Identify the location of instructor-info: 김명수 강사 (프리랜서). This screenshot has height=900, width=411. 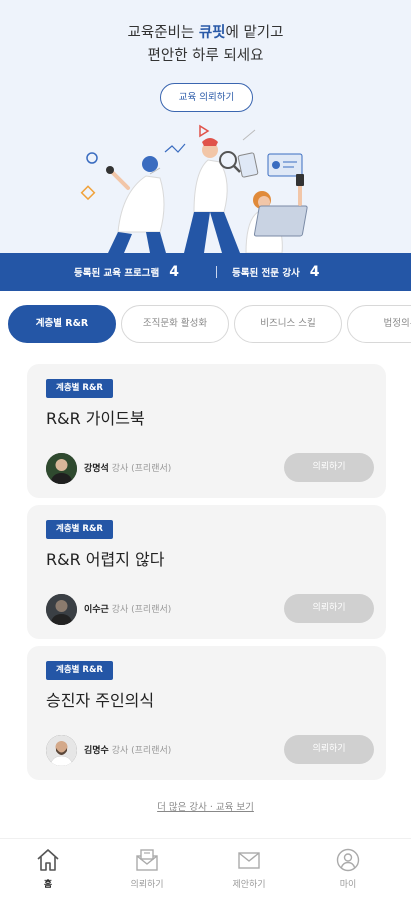
(127, 749).